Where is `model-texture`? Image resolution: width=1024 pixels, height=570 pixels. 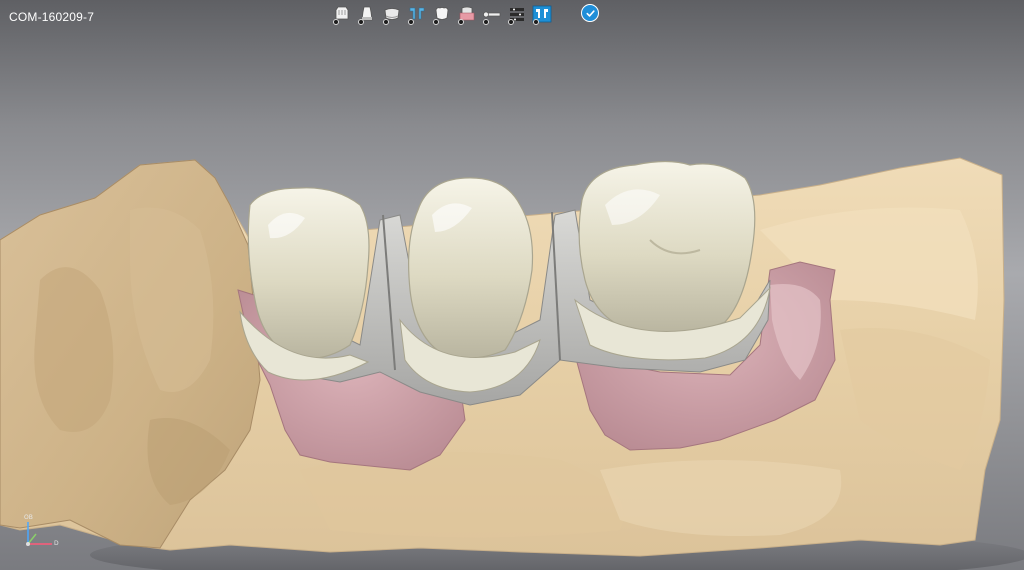 model-texture is located at coordinates (721, 498).